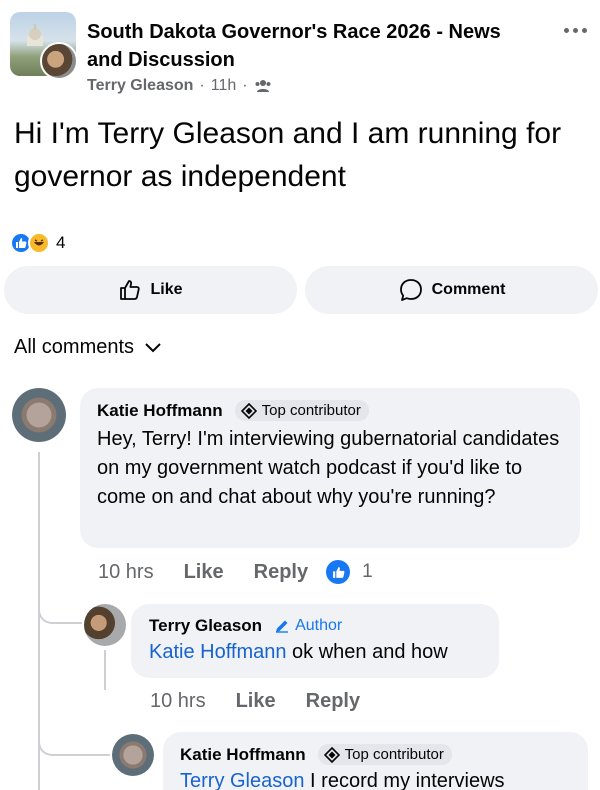 This screenshot has height=790, width=600. I want to click on post-meta: Terry Gleason · 11h ·, so click(179, 86).